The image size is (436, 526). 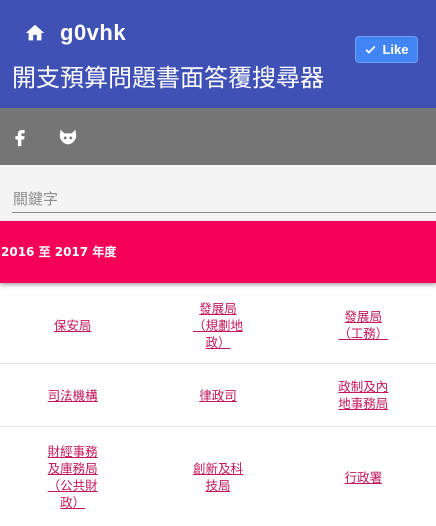 I want to click on department-link: 創新及科技局, so click(x=218, y=477).